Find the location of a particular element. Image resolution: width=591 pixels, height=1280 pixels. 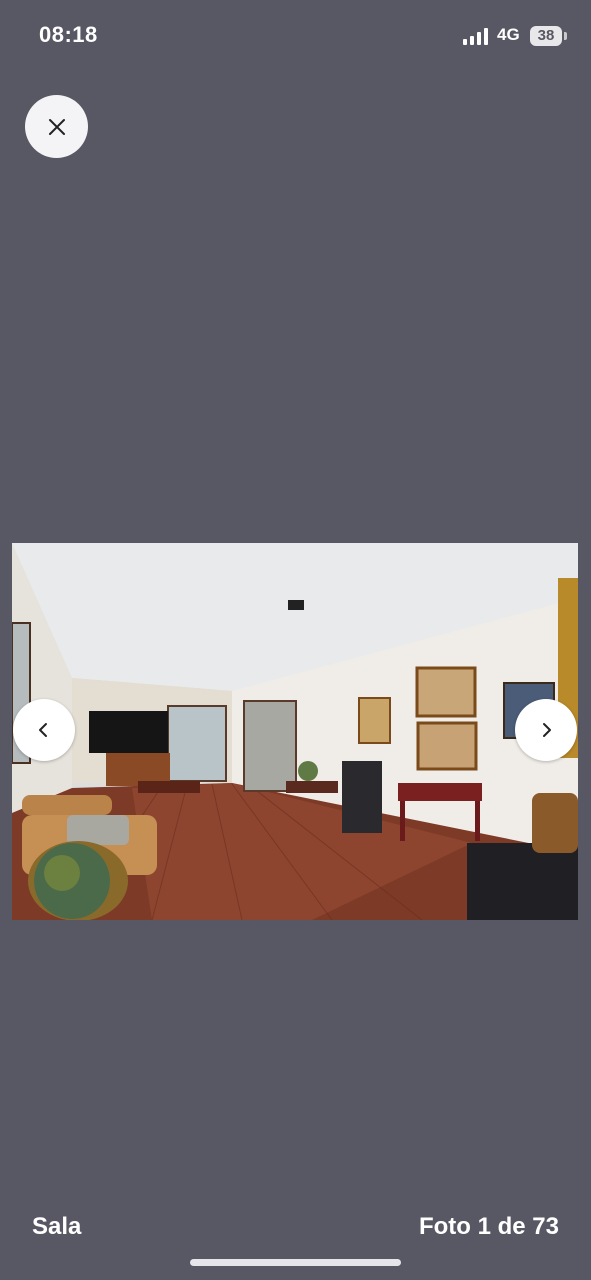

home-indicator is located at coordinates (295, 1262).